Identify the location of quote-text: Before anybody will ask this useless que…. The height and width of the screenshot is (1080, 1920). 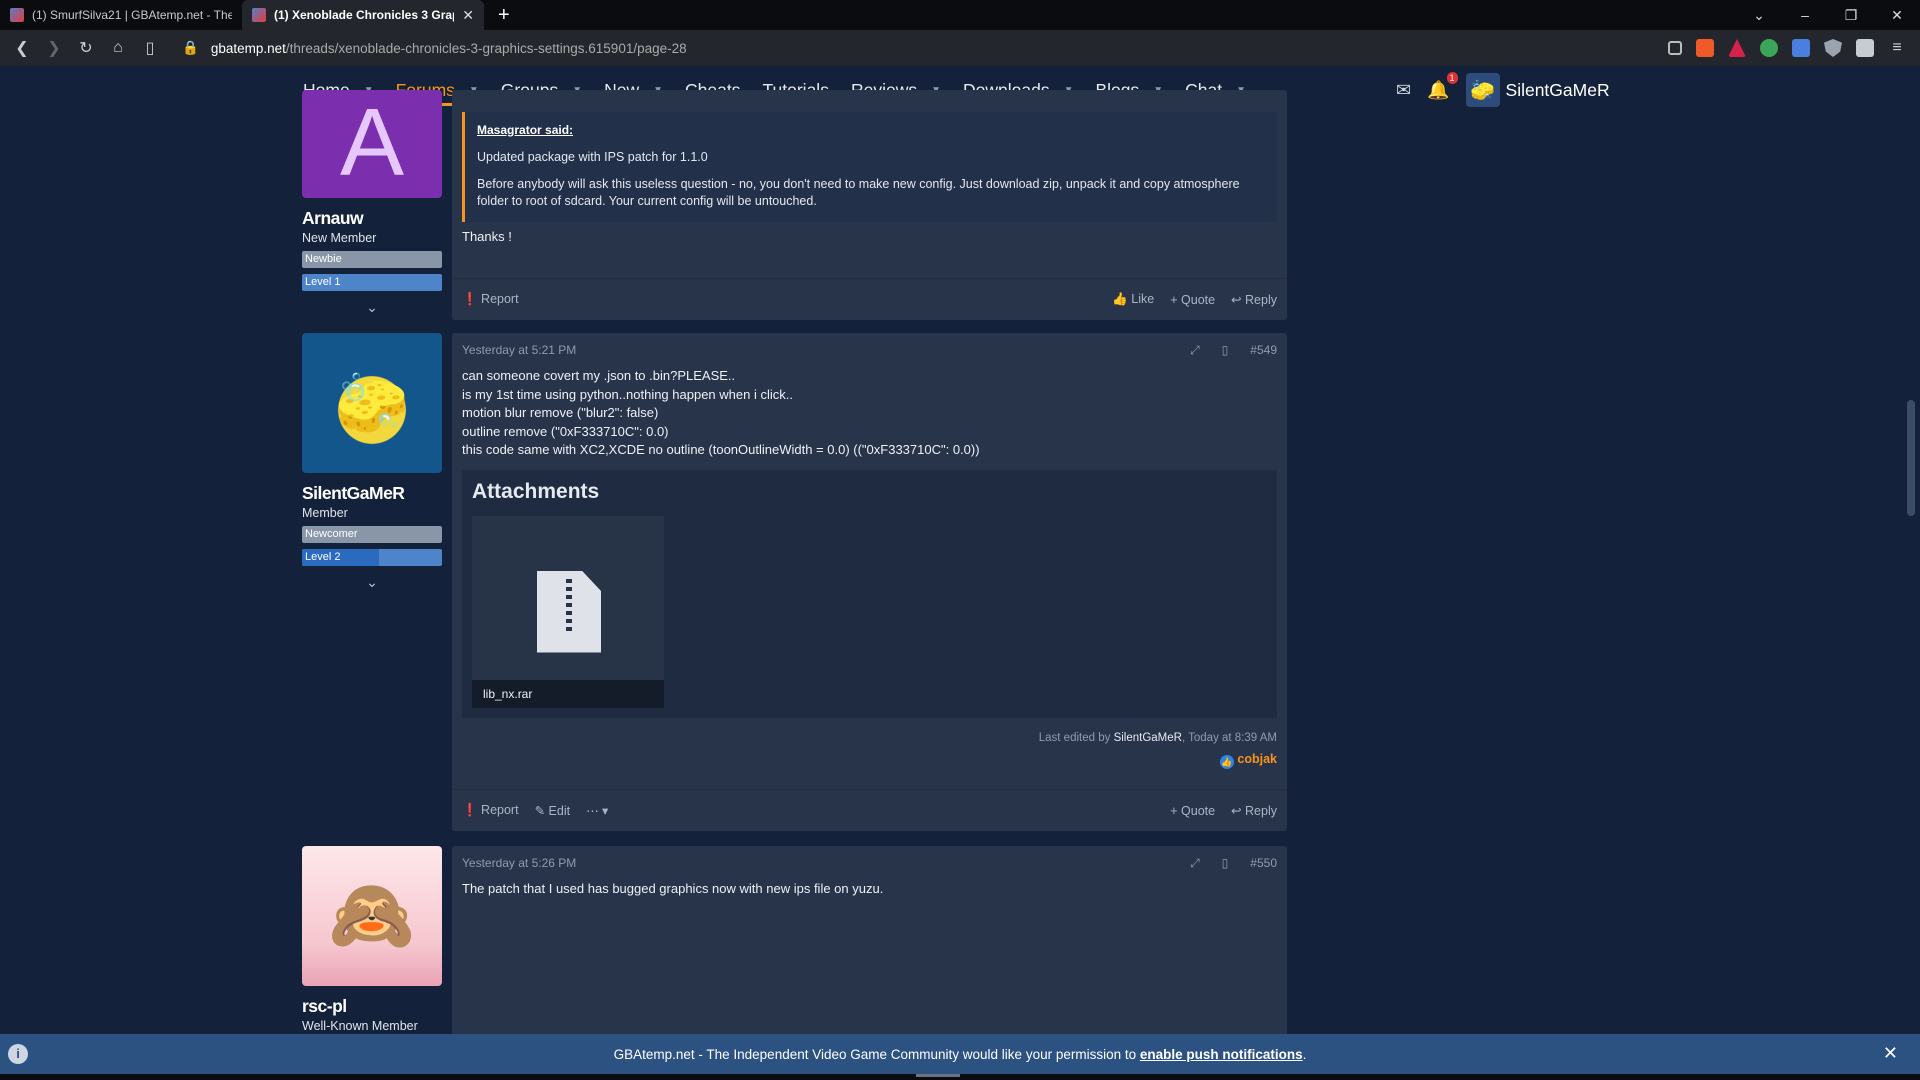
(858, 192).